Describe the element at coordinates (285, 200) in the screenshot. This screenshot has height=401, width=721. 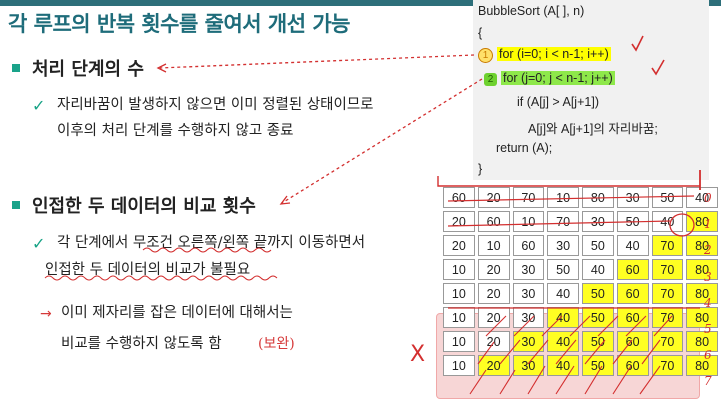
I see `arrow-head-icon` at that location.